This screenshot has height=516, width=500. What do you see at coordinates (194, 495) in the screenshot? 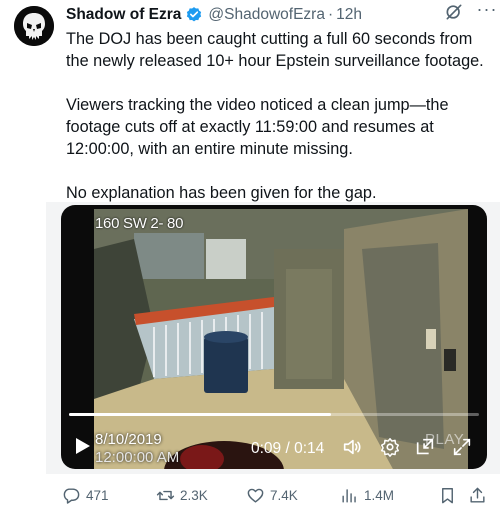
I see `repost-count: 2.3K` at bounding box center [194, 495].